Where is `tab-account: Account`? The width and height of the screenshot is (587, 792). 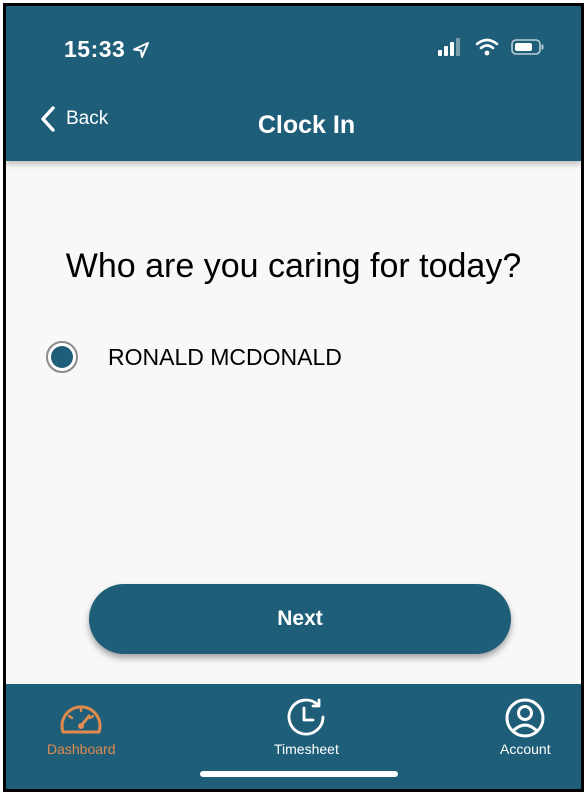 tab-account: Account is located at coordinates (525, 727).